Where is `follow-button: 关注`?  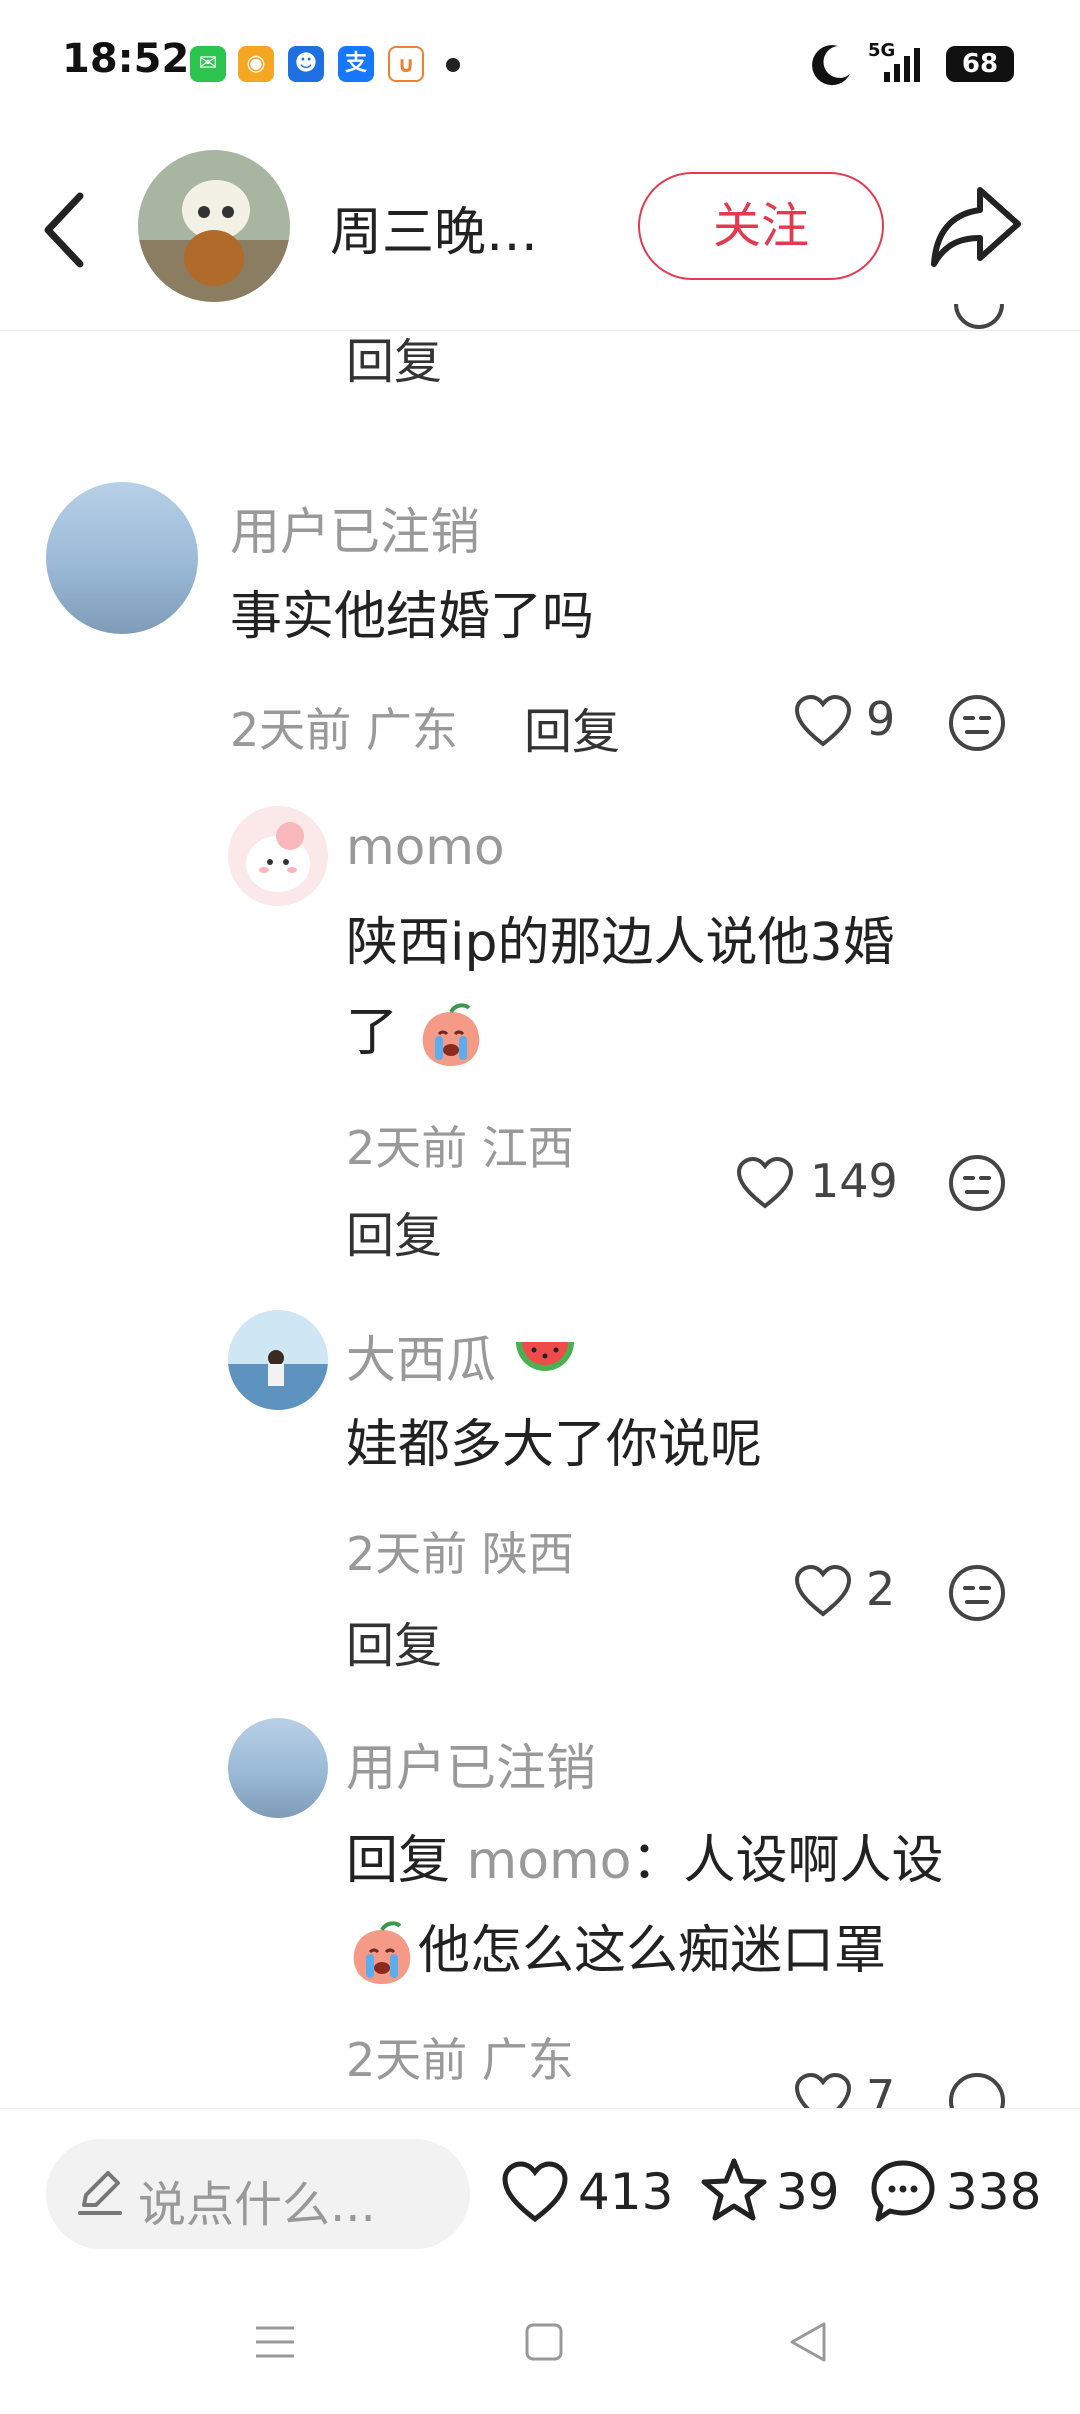
follow-button: 关注 is located at coordinates (761, 226).